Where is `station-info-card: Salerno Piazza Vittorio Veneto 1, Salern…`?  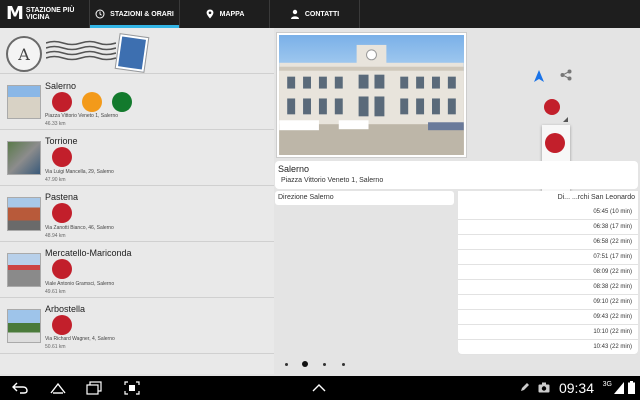 station-info-card: Salerno Piazza Vittorio Veneto 1, Salern… is located at coordinates (456, 175).